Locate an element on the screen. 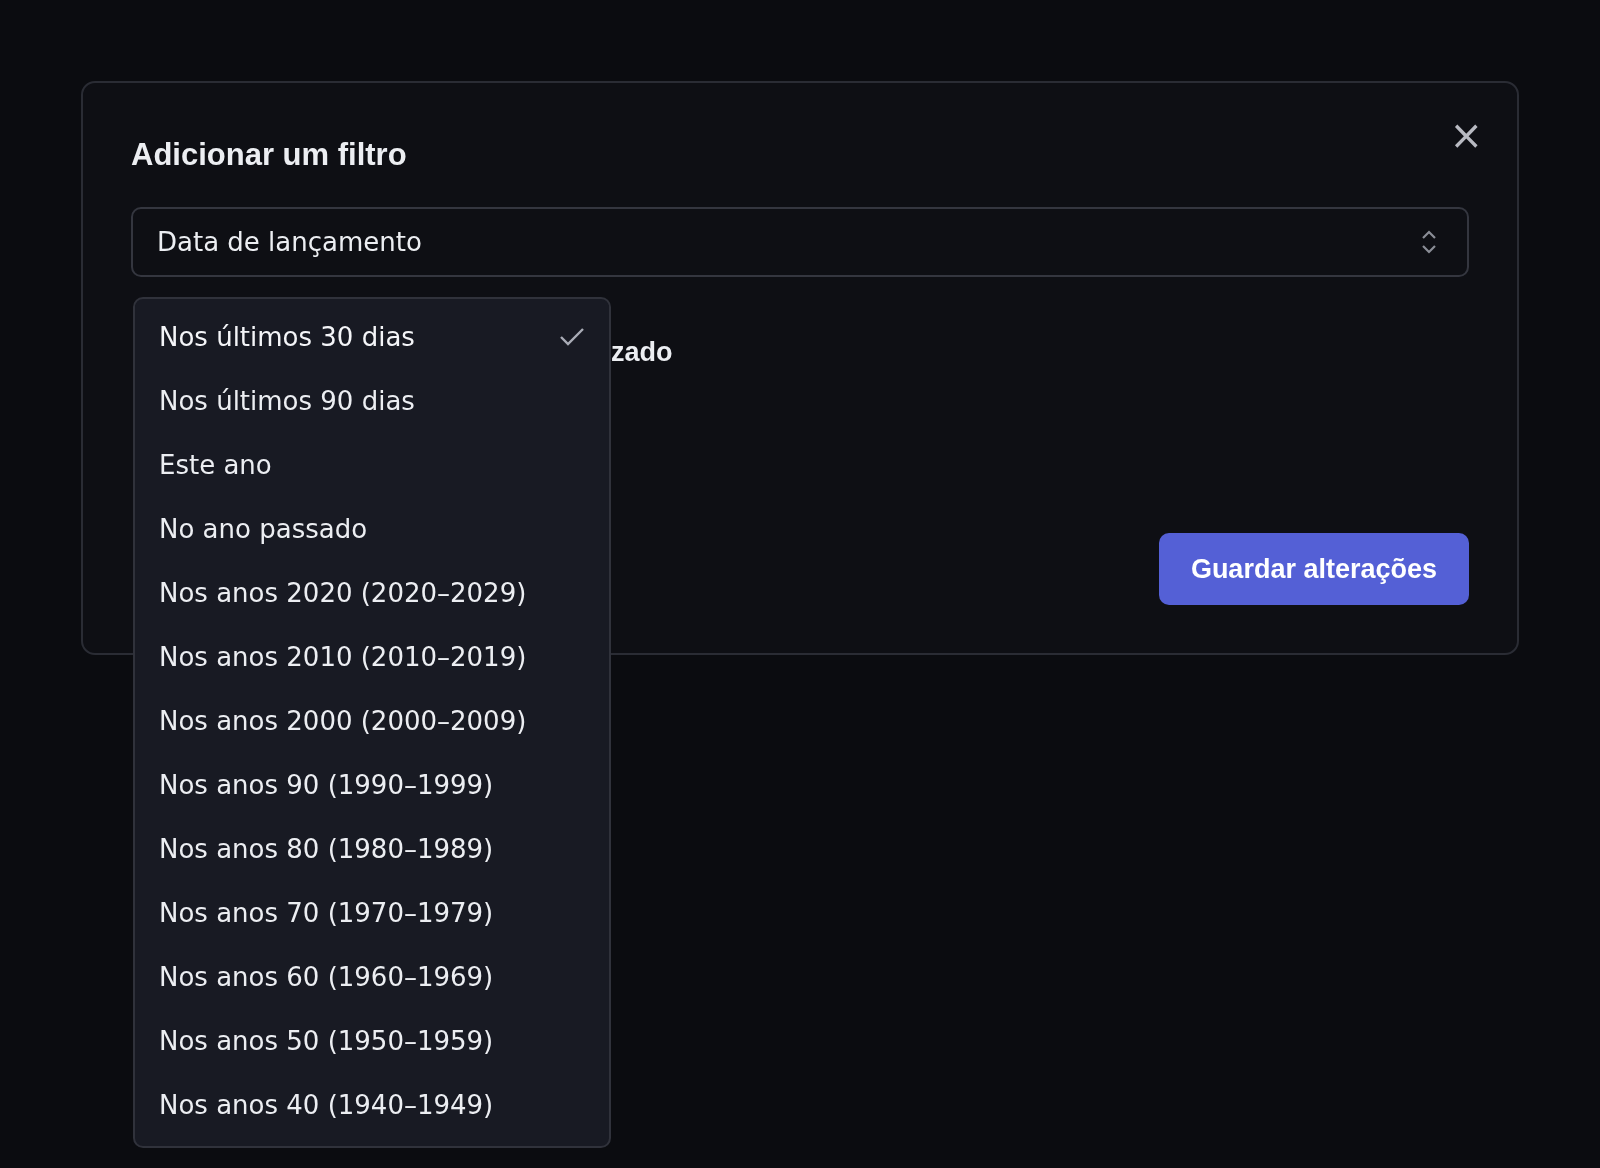  dropdown-option: Nos anos 60 (1960–1969) is located at coordinates (372, 977).